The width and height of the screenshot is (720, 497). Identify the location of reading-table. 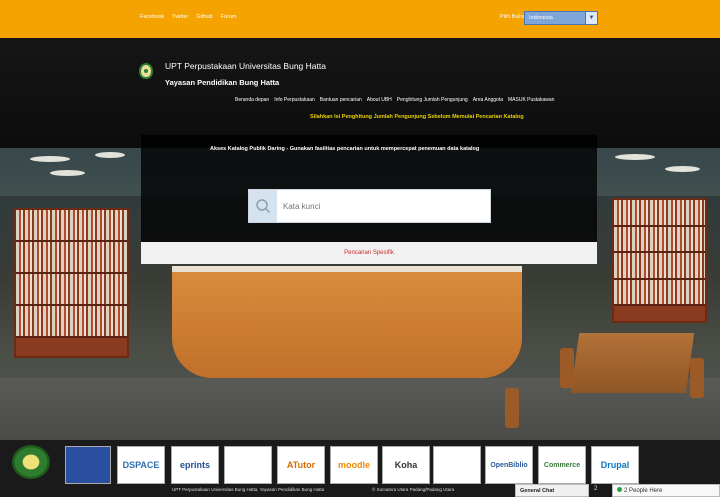
(632, 363).